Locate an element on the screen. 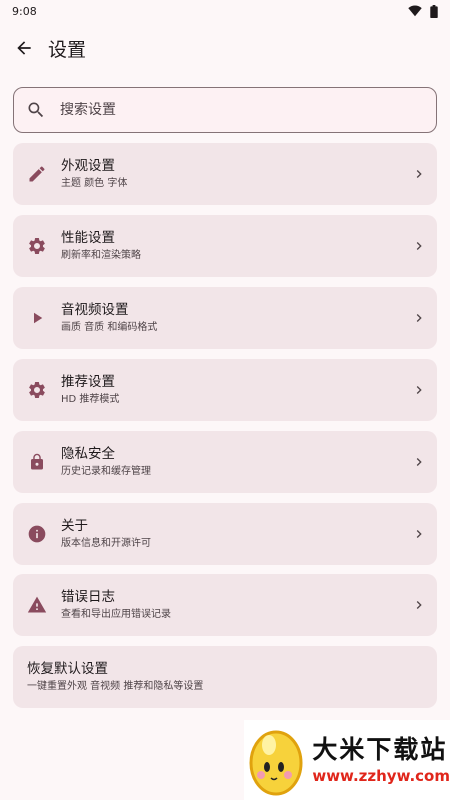  watermark: 大米下载站 www.zzhyw.com is located at coordinates (347, 760).